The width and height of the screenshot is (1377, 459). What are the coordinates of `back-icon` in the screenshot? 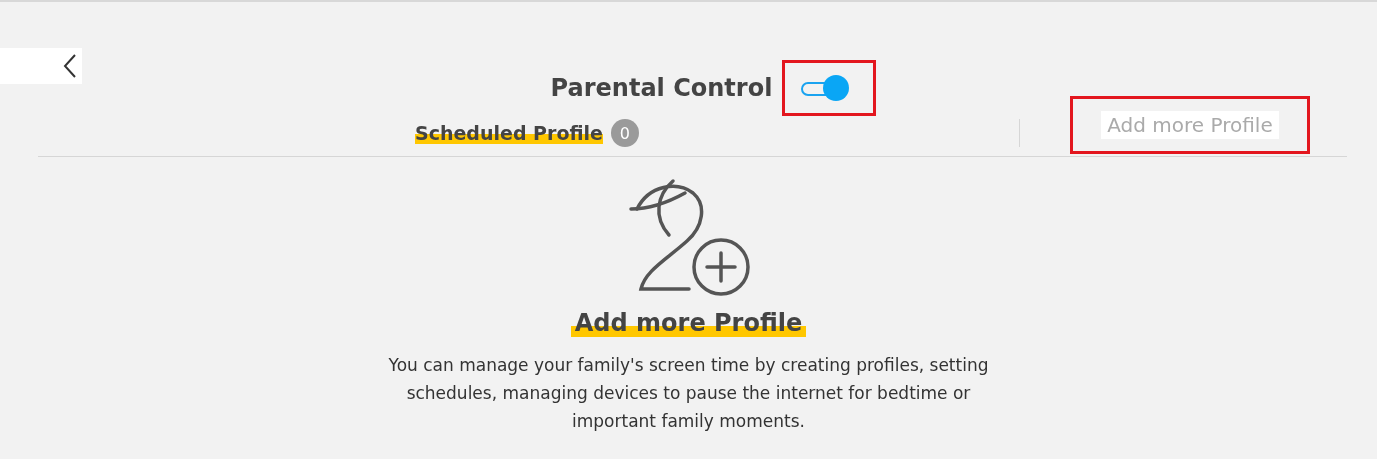 It's located at (70, 66).